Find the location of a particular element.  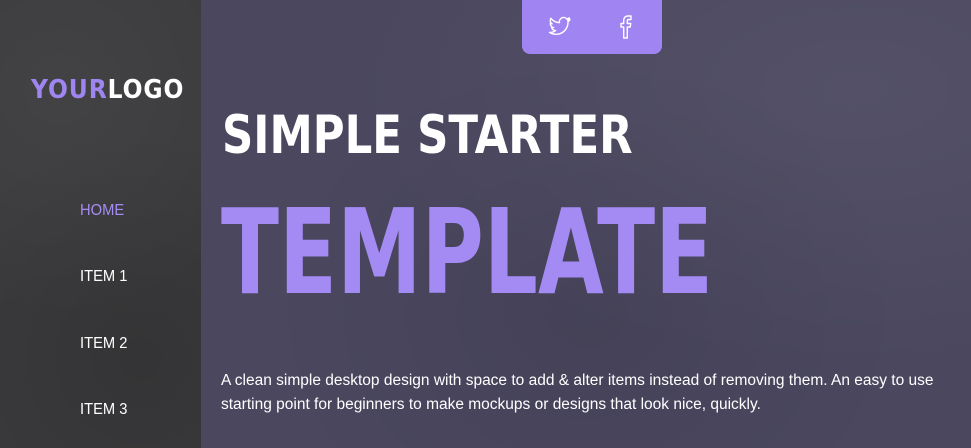

logo: YOURLOGO is located at coordinates (107, 90).